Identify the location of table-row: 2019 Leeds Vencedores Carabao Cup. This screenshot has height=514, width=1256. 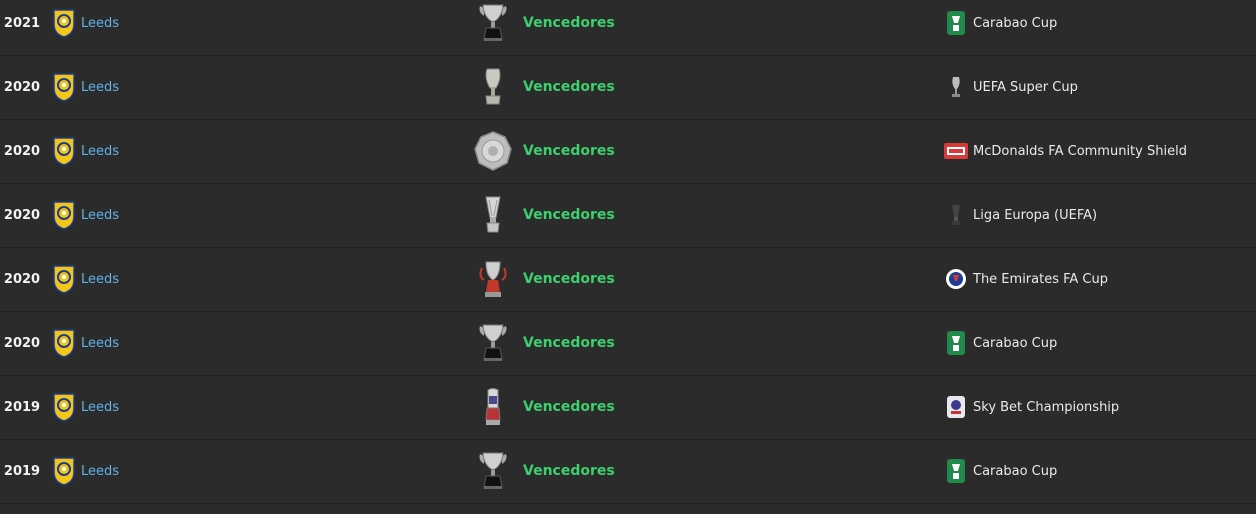
(628, 472).